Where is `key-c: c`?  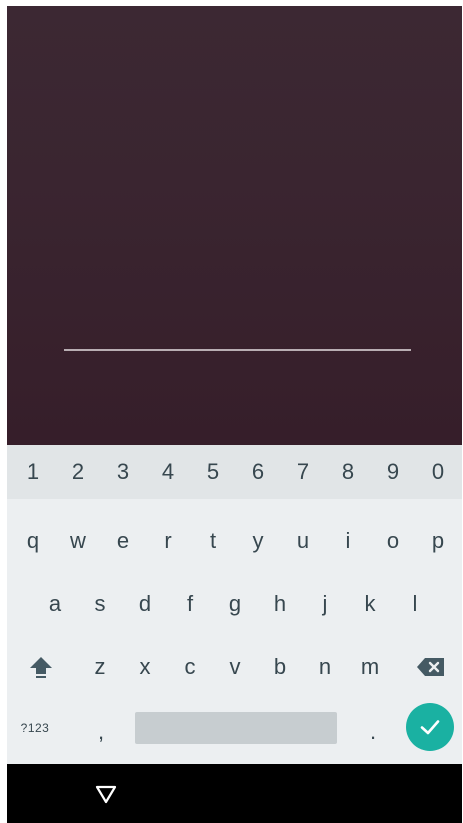 key-c: c is located at coordinates (190, 667).